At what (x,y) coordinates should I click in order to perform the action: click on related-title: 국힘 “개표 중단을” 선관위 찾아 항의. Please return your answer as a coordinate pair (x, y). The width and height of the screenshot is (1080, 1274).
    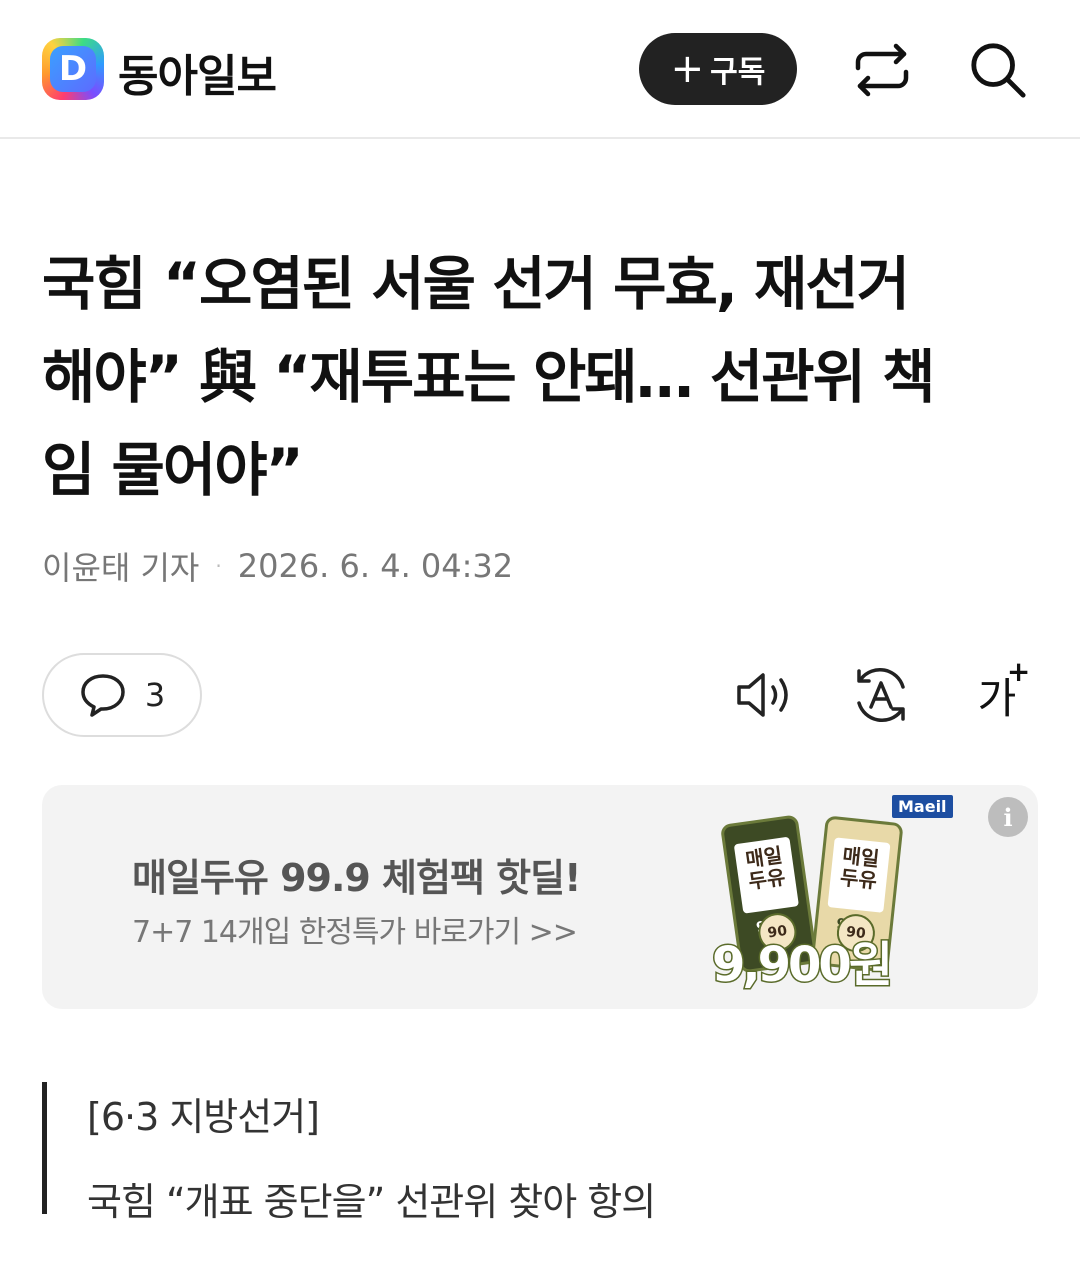
    Looking at the image, I should click on (559, 1198).